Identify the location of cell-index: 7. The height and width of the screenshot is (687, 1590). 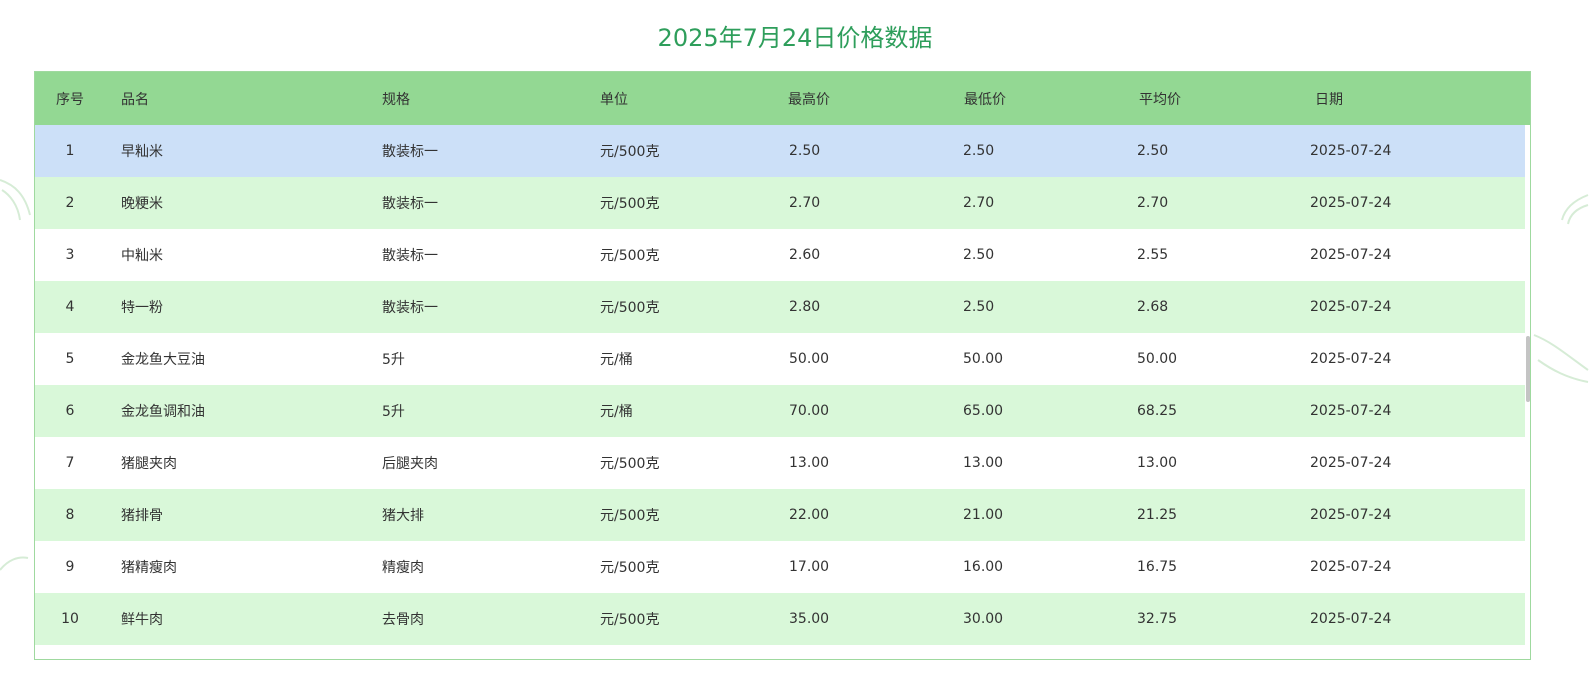
(70, 463).